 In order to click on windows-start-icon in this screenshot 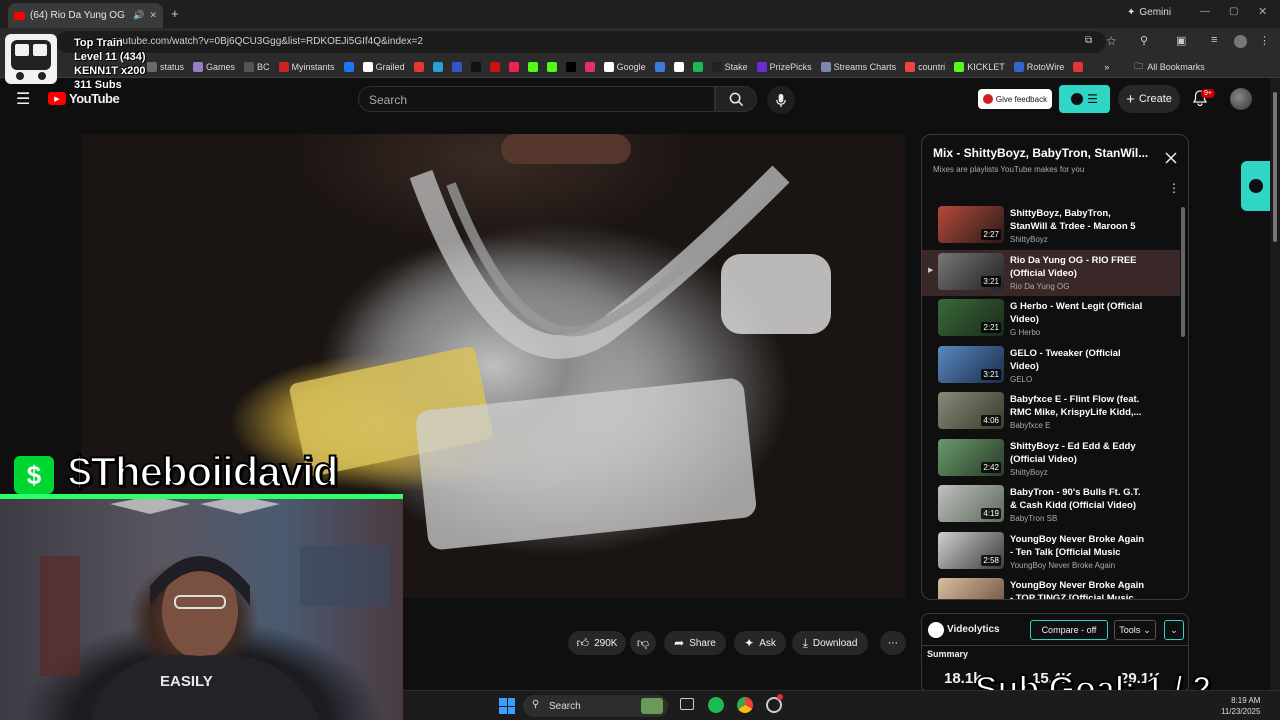, I will do `click(507, 706)`.